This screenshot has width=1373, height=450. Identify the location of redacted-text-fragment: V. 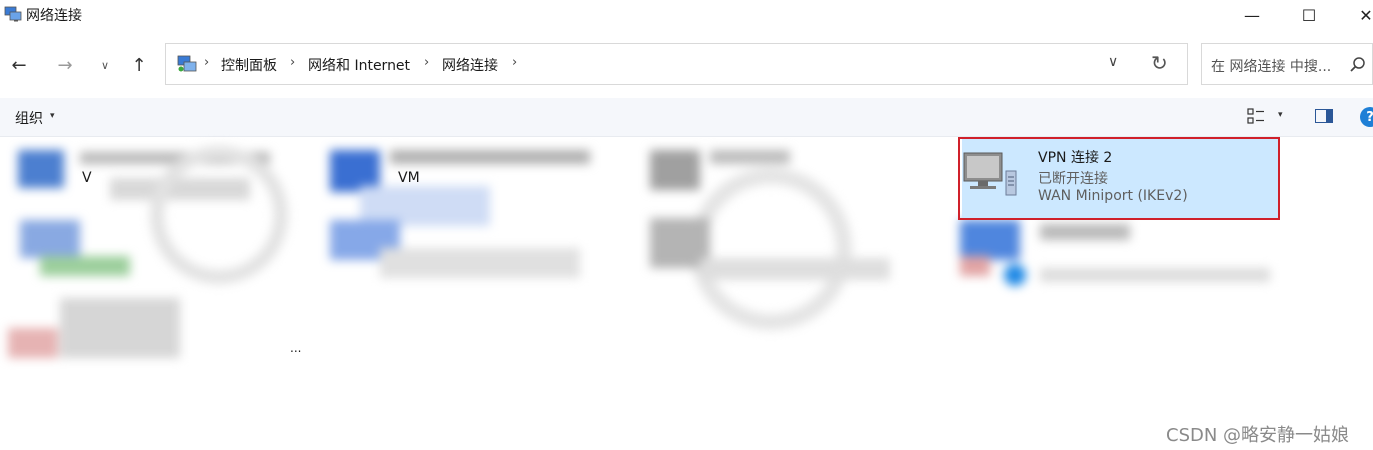
(87, 178).